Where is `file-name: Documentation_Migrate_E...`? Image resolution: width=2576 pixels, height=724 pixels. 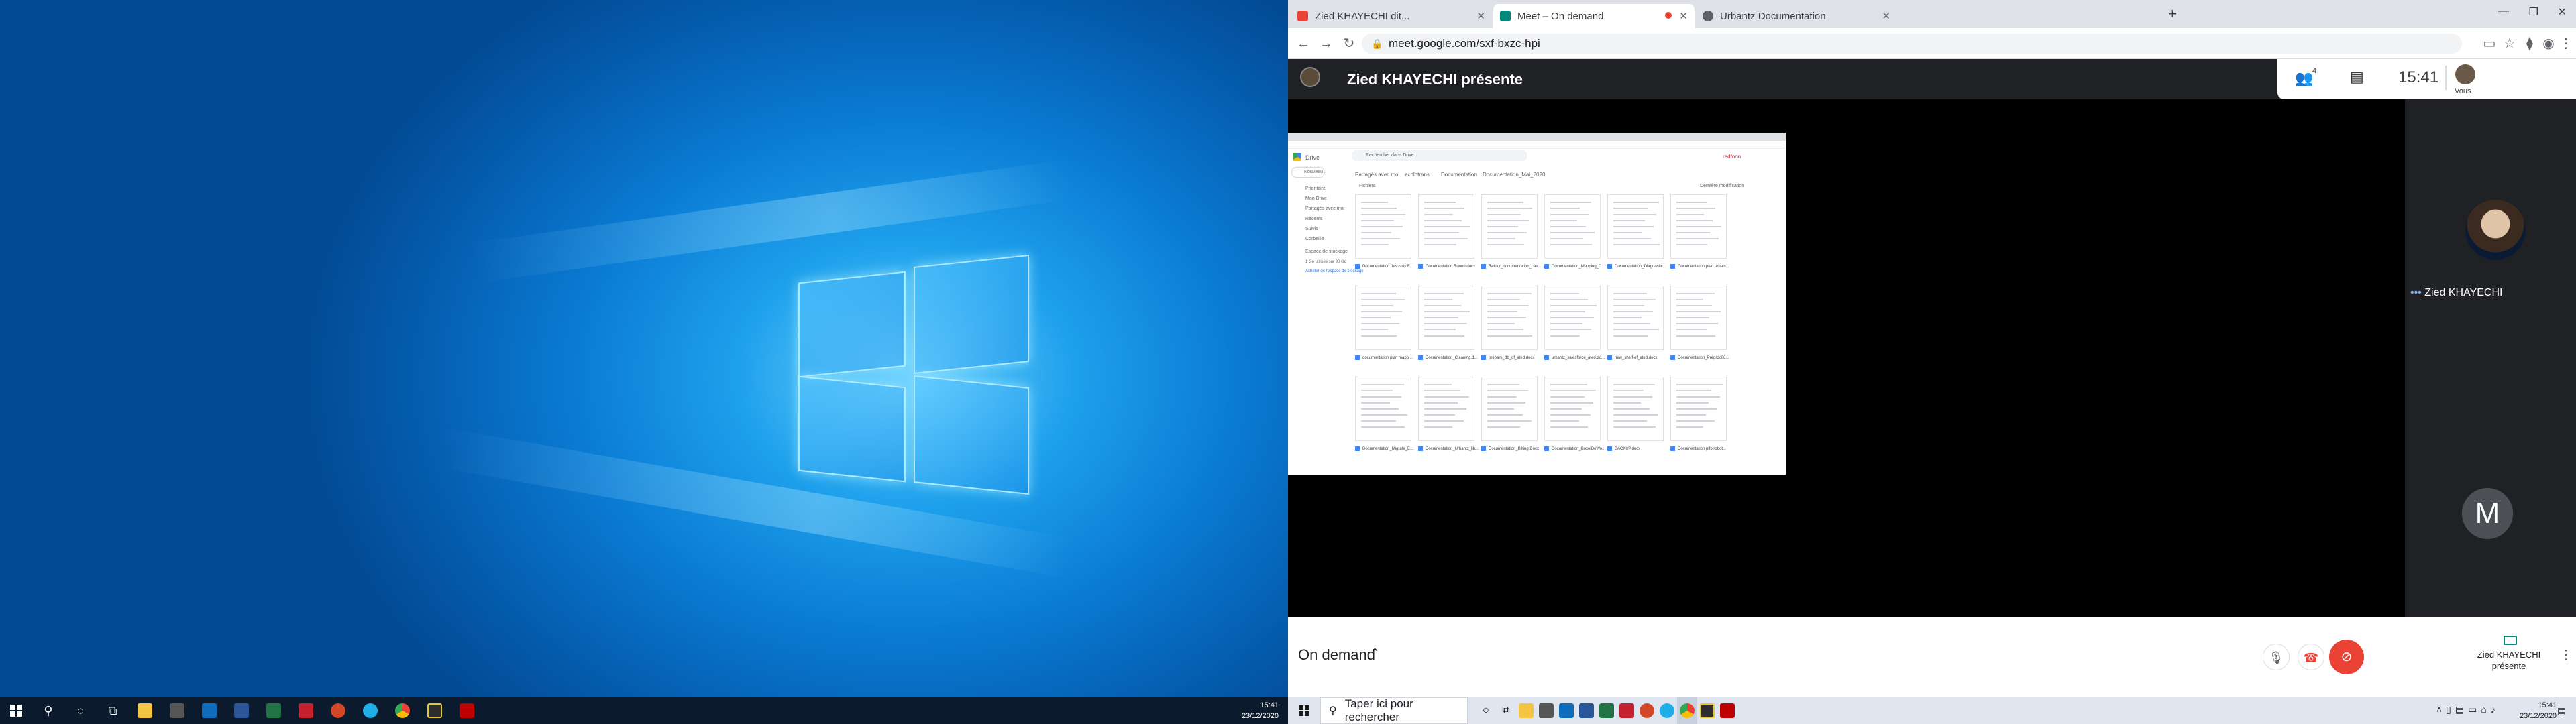
file-name: Documentation_Migrate_E... is located at coordinates (1384, 448).